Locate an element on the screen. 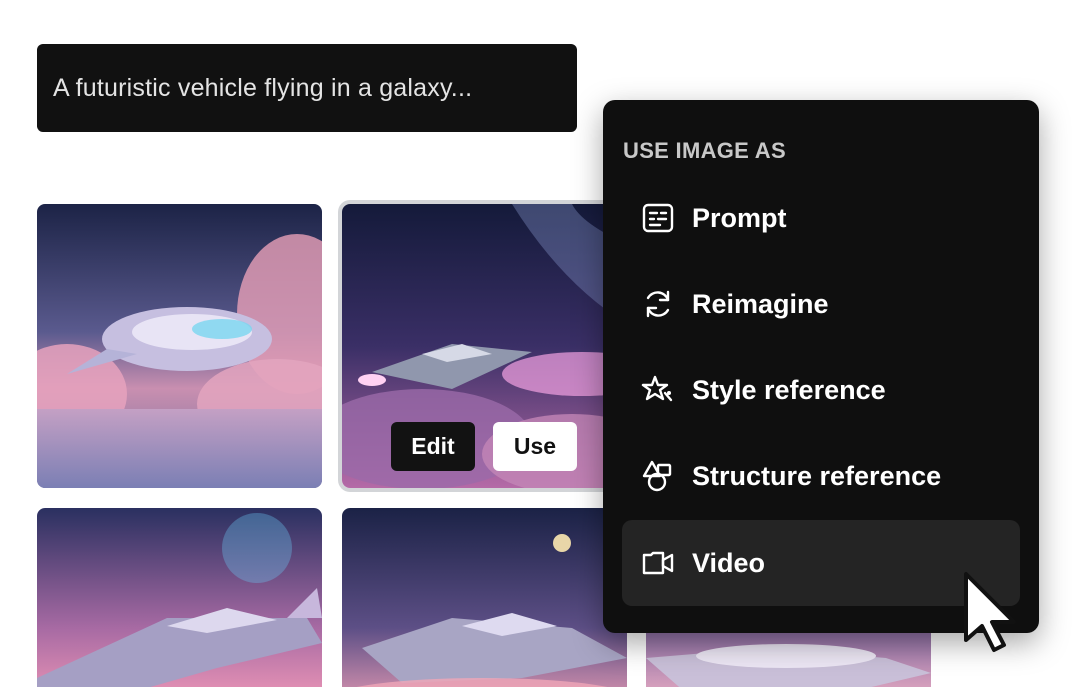 The width and height of the screenshot is (1080, 687). prompt-icon is located at coordinates (658, 218).